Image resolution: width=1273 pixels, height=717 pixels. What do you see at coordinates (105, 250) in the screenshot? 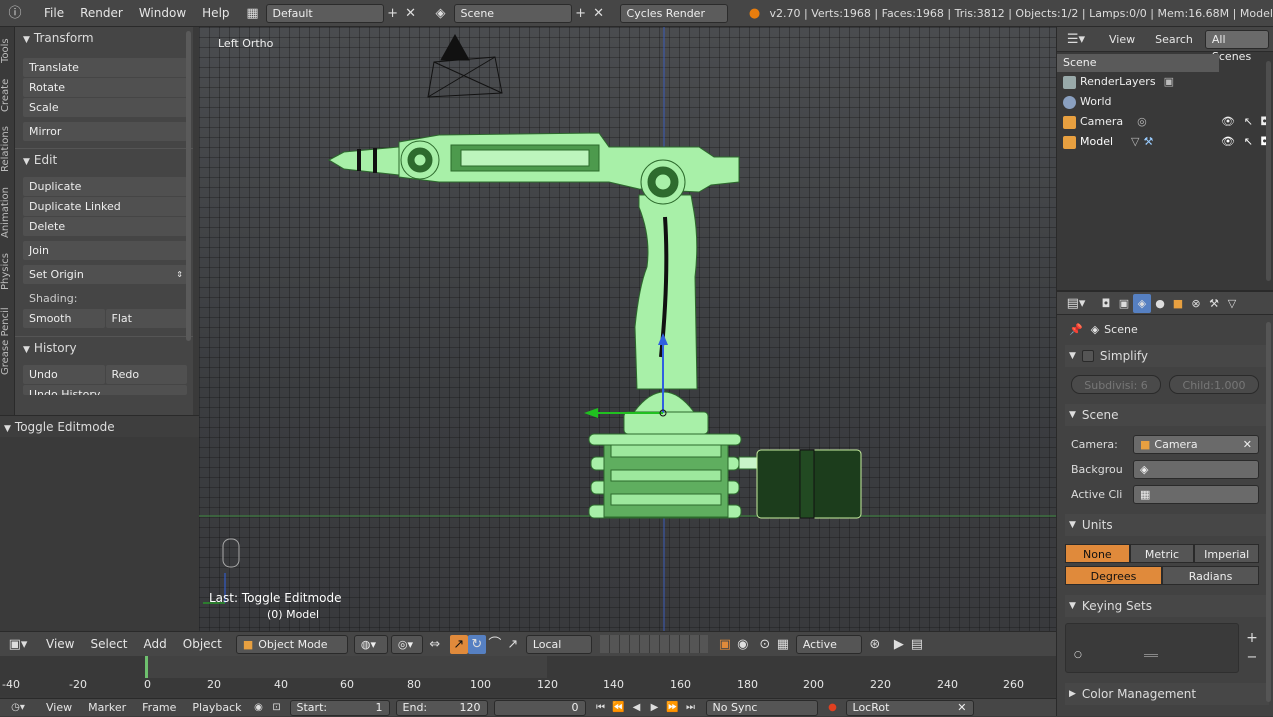
I see `join-button: Join` at bounding box center [105, 250].